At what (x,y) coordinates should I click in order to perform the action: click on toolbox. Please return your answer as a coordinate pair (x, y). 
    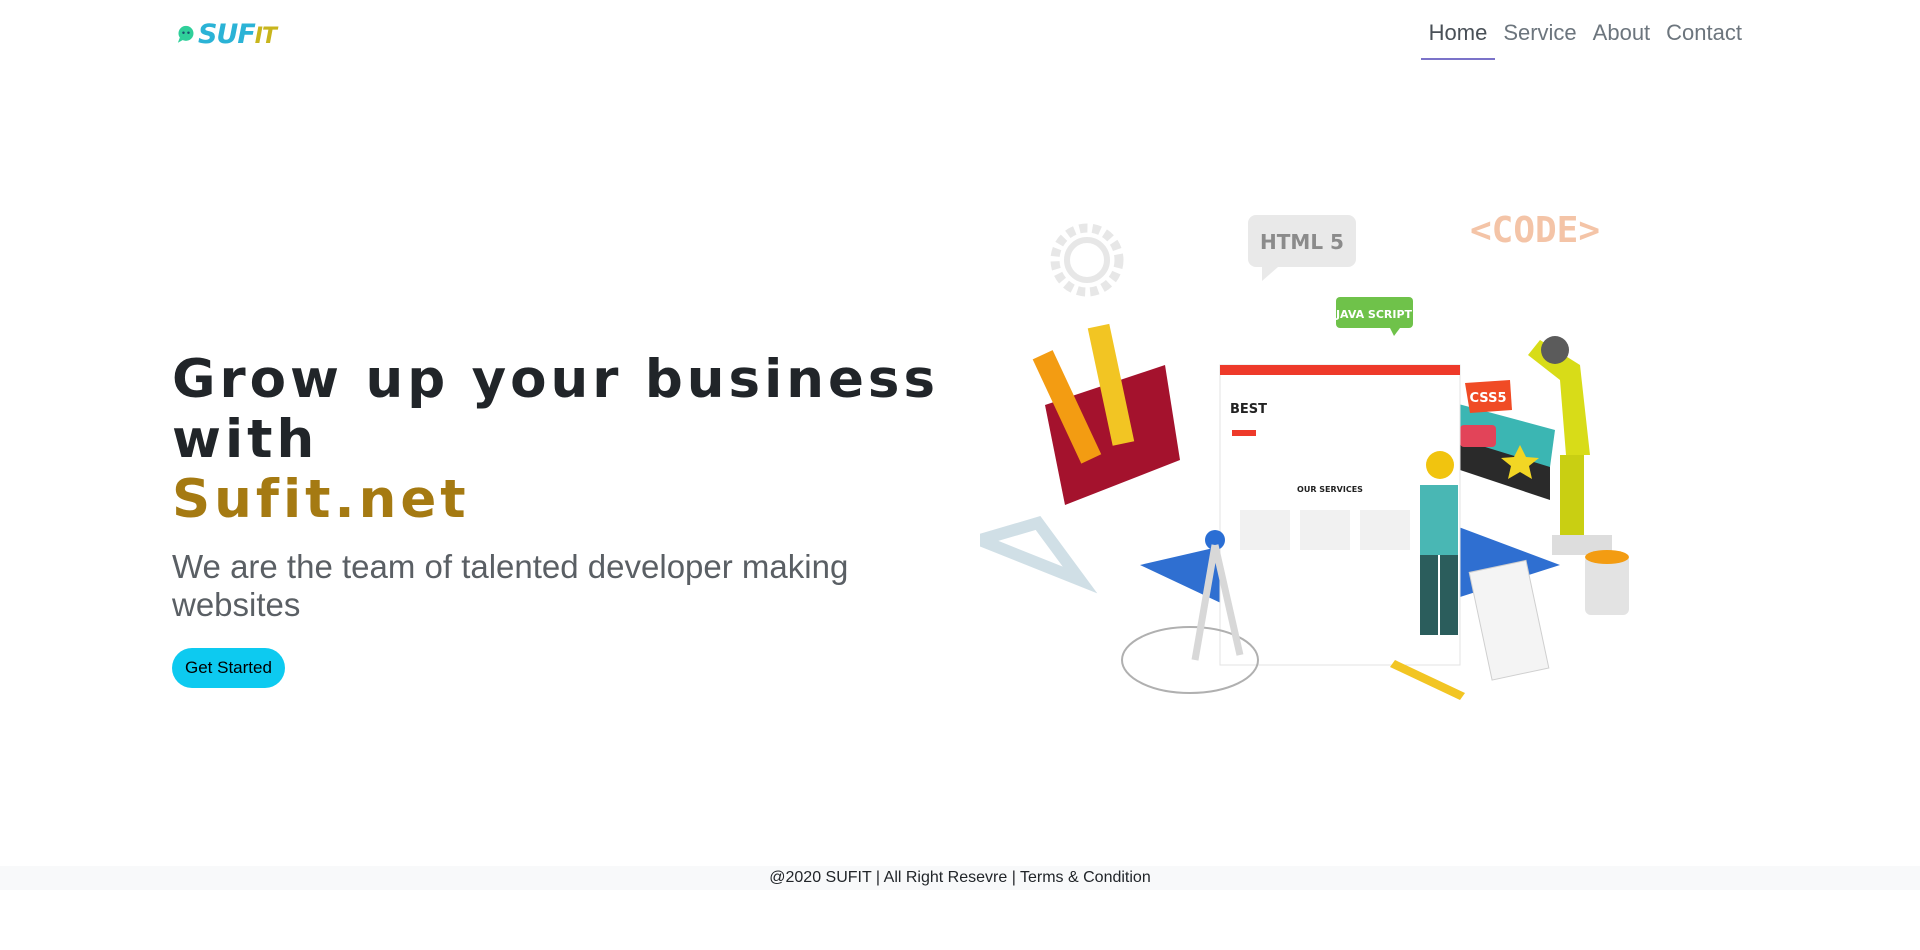
    Looking at the image, I should click on (1106, 414).